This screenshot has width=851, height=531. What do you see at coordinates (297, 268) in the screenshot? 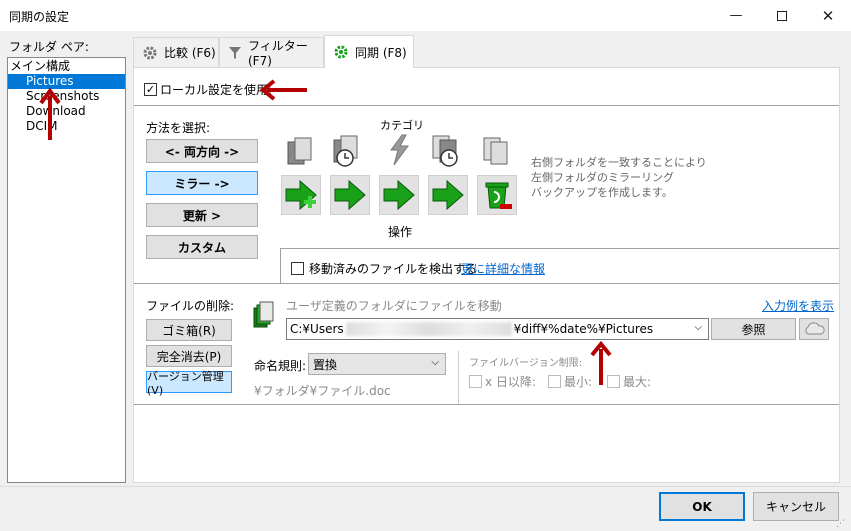
I see `detect-moved-checkbox` at bounding box center [297, 268].